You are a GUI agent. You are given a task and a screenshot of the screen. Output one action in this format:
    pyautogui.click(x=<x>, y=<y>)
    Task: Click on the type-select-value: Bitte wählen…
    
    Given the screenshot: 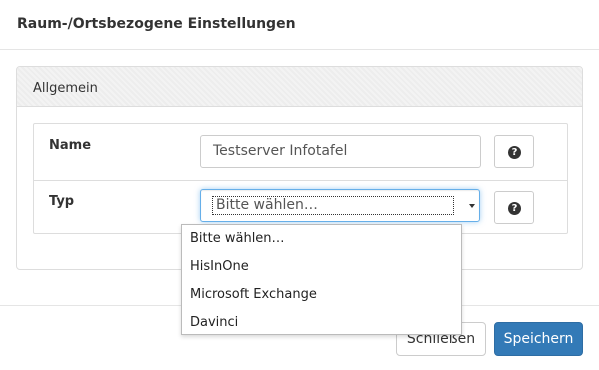 What is the action you would take?
    pyautogui.click(x=333, y=205)
    